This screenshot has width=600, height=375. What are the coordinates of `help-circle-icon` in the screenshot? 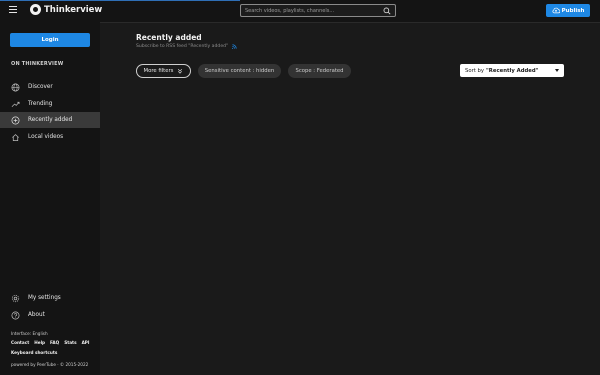 It's located at (15, 315).